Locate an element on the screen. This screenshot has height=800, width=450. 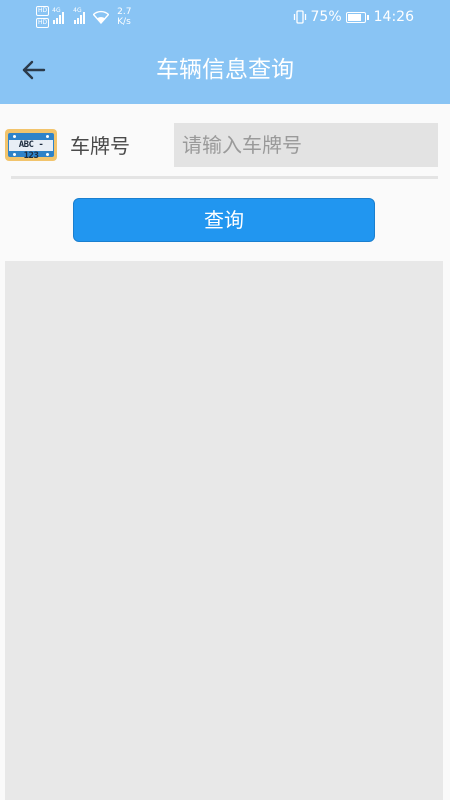
app-header: 车辆信息查询 is located at coordinates (225, 69).